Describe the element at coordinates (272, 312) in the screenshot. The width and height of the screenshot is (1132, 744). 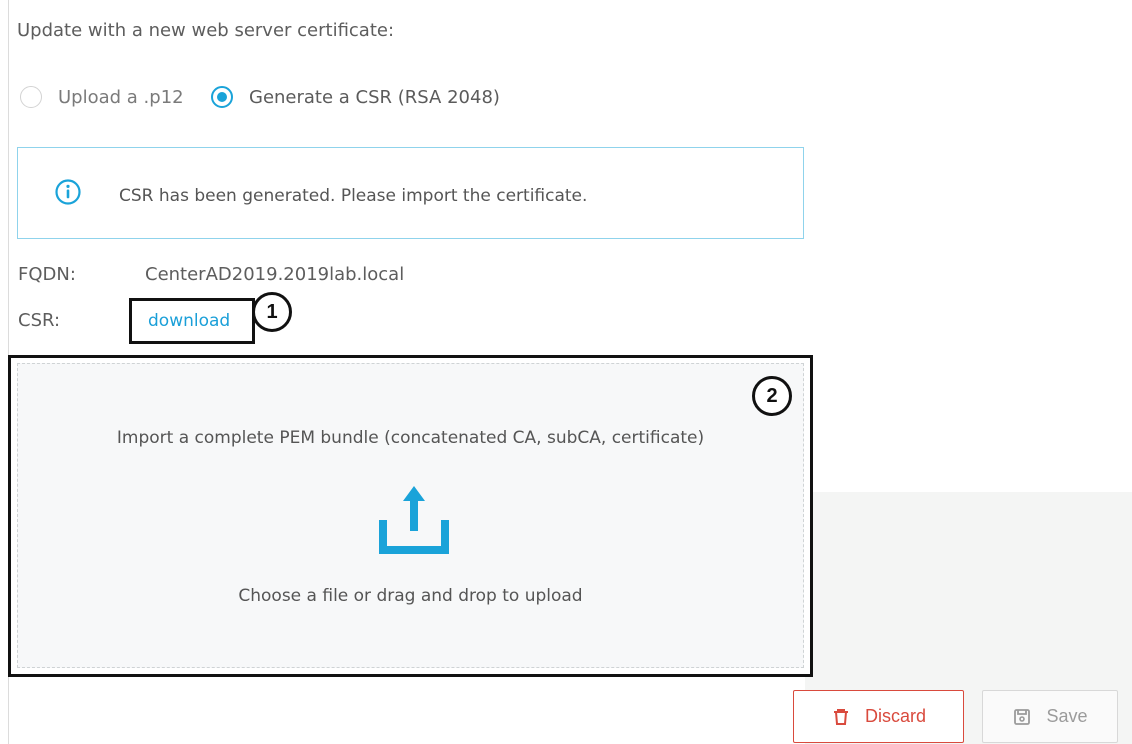
I see `annotation-callout-1: 1` at that location.